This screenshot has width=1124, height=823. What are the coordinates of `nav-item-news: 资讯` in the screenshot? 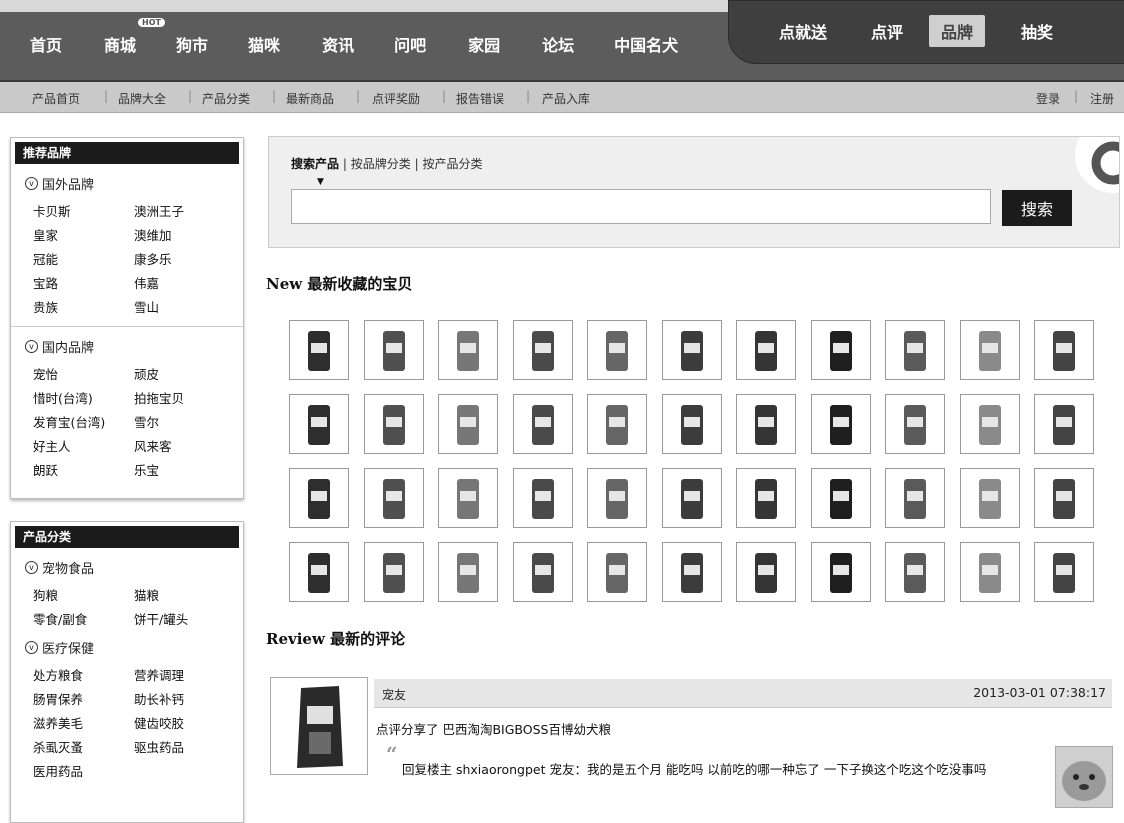 It's located at (338, 44).